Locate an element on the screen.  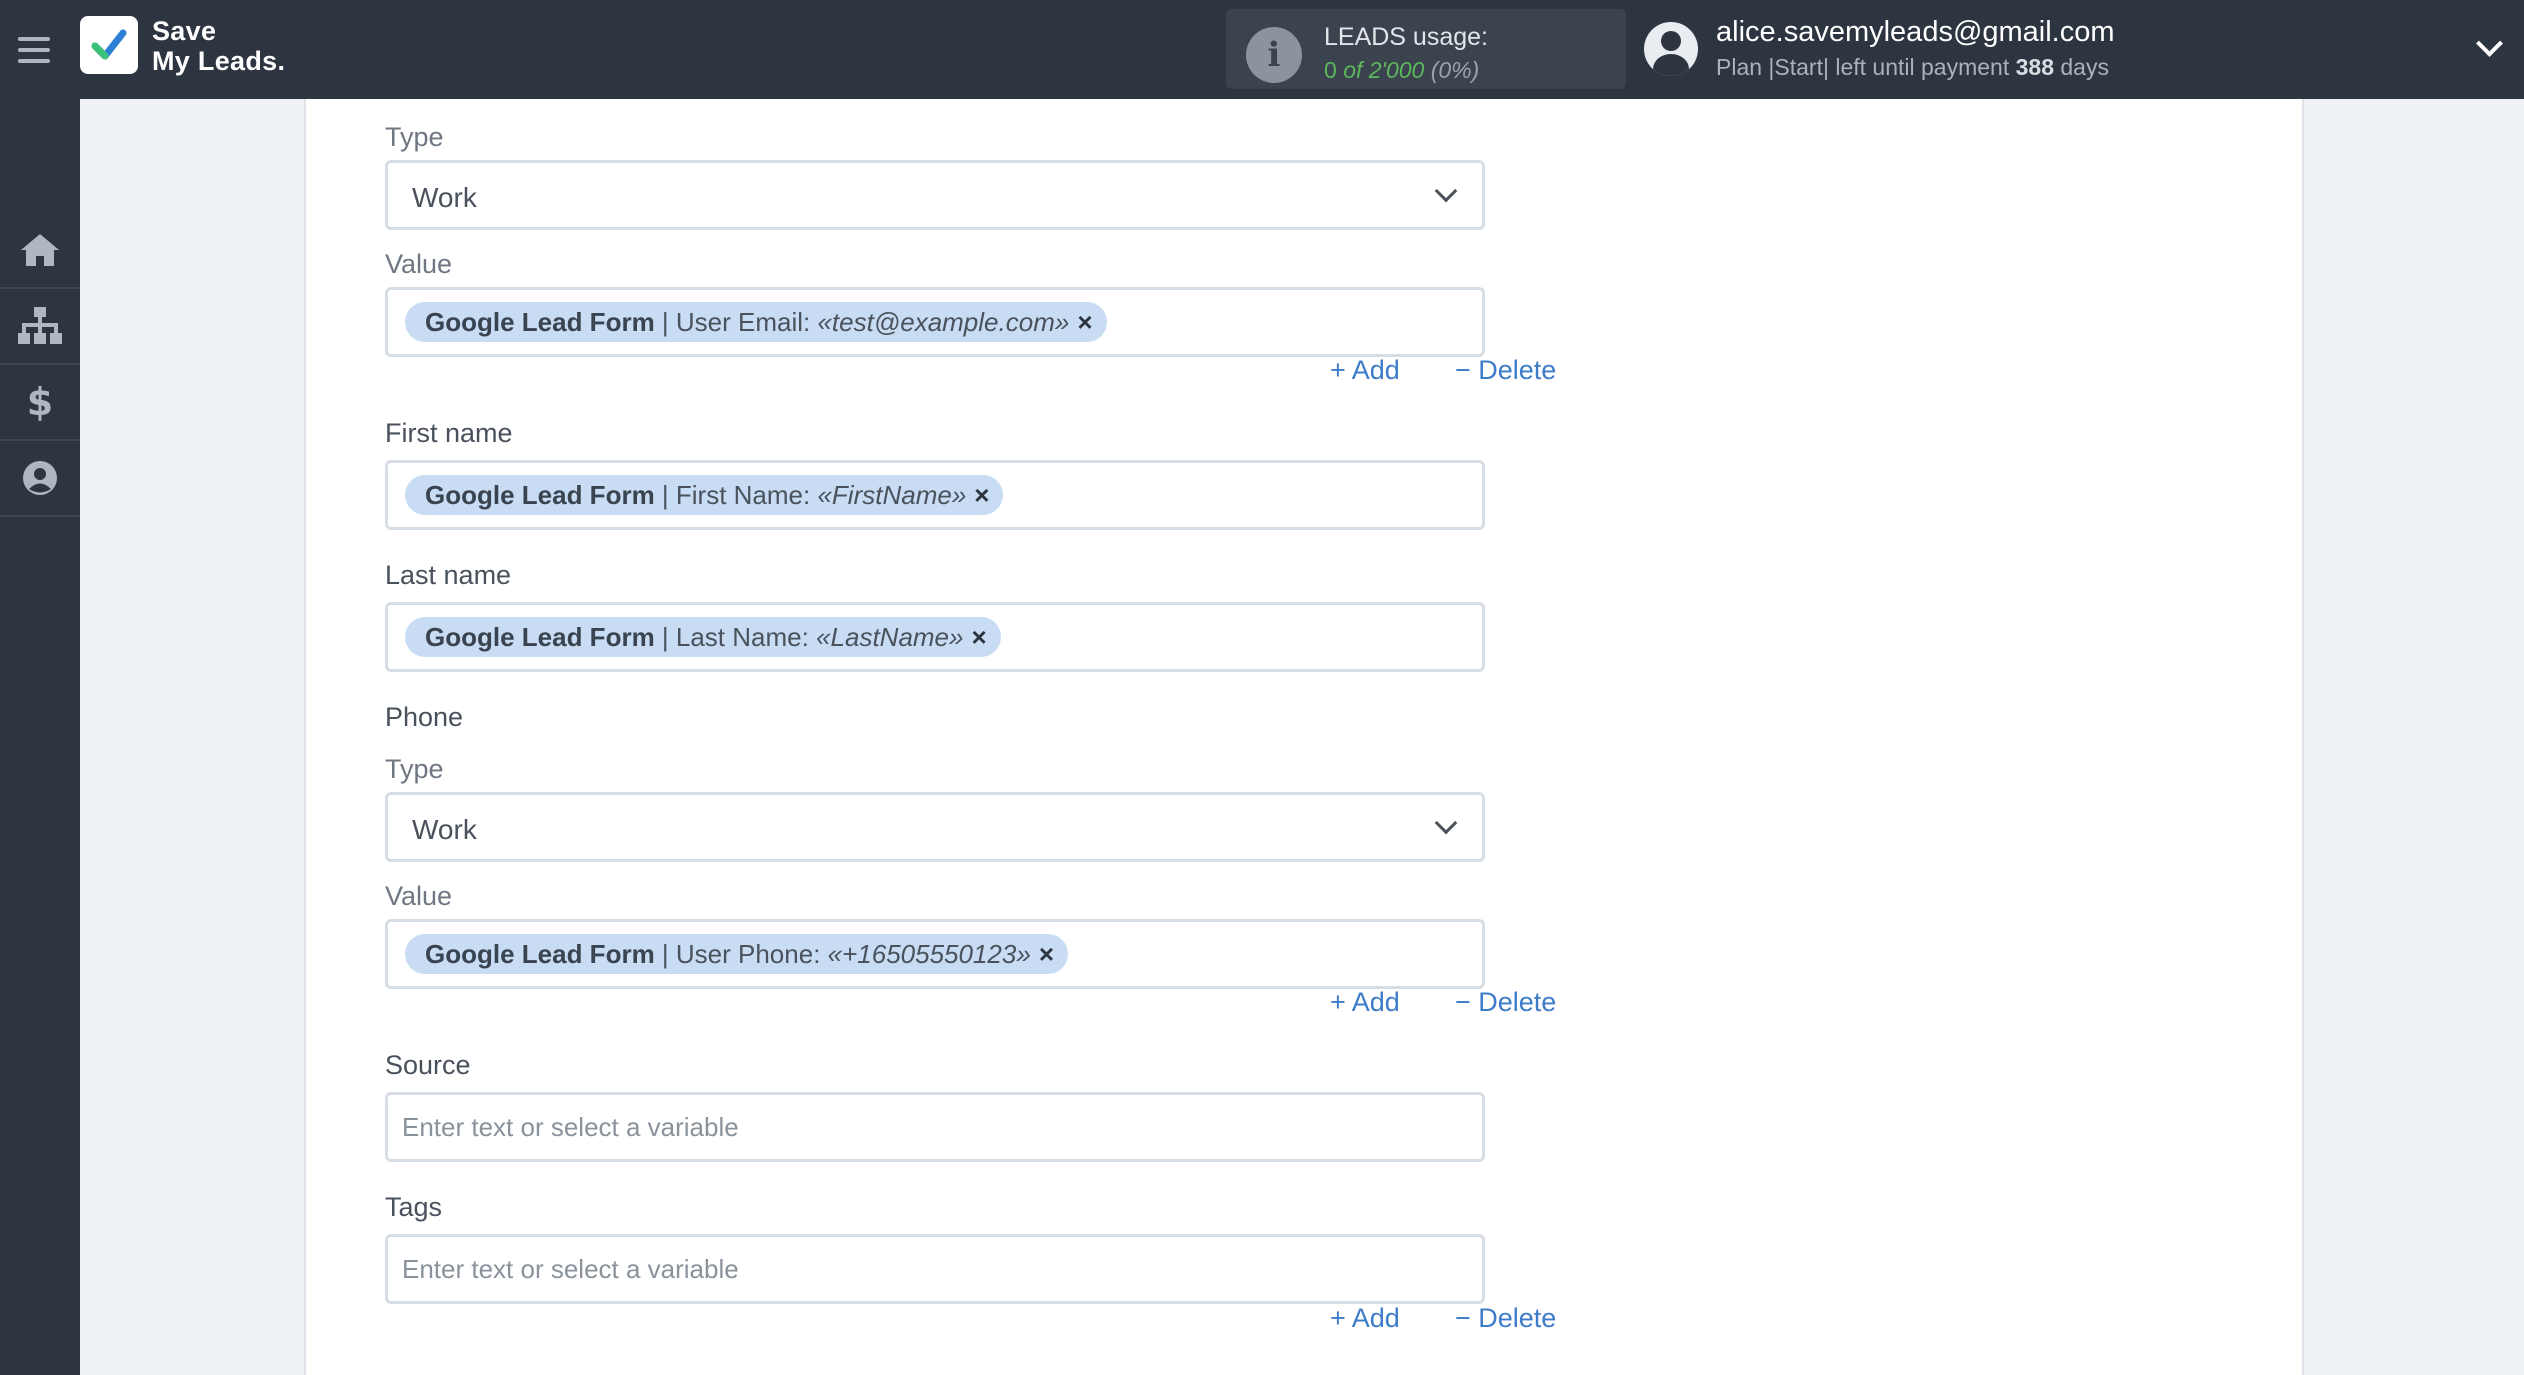
sidebar-item-billing: $ is located at coordinates (40, 403).